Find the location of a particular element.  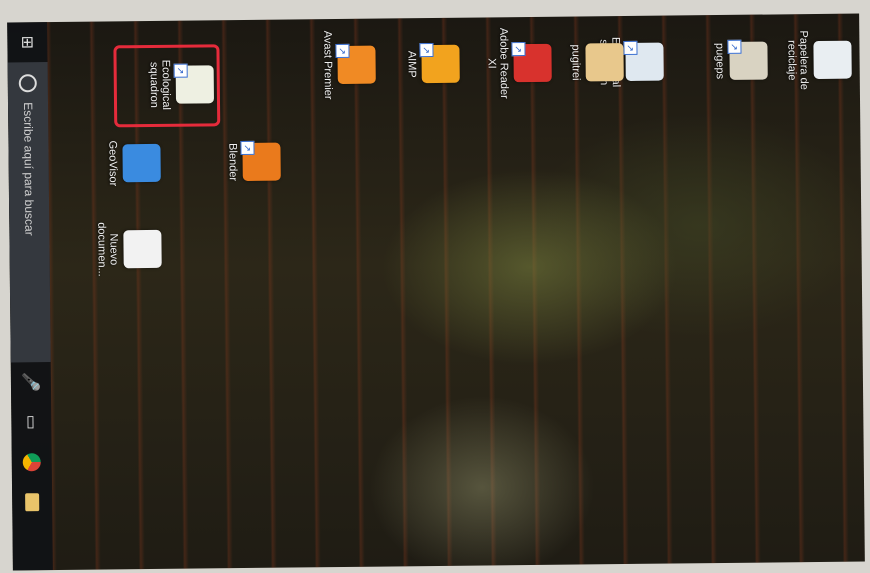

task-view-icon: ▭ is located at coordinates (31, 422).